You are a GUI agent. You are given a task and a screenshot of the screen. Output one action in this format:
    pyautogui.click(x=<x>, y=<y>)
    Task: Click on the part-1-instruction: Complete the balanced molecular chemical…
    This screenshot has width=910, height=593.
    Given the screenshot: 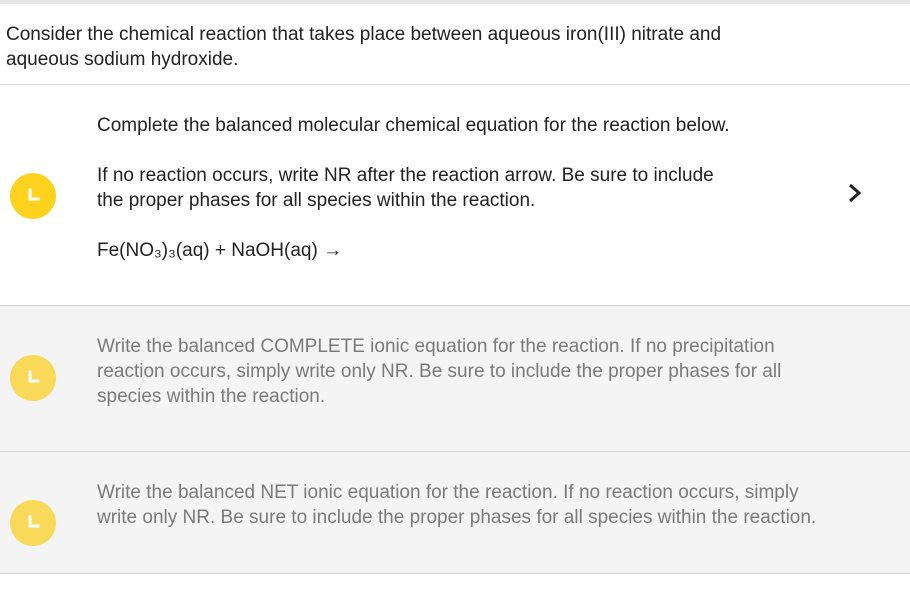 What is the action you would take?
    pyautogui.click(x=413, y=125)
    